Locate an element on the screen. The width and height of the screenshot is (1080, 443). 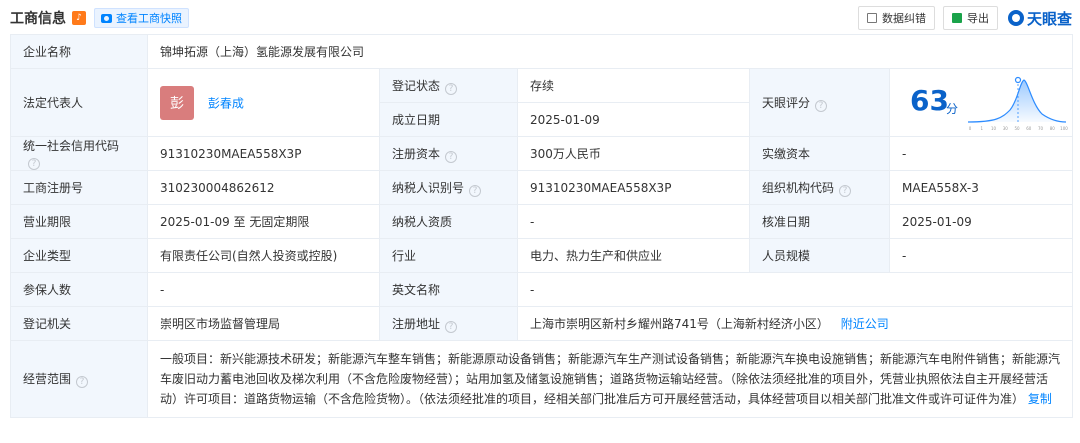
table-row: 企业名称 锦坤拓源（上海）氢能源发展有限公司 is located at coordinates (542, 51).